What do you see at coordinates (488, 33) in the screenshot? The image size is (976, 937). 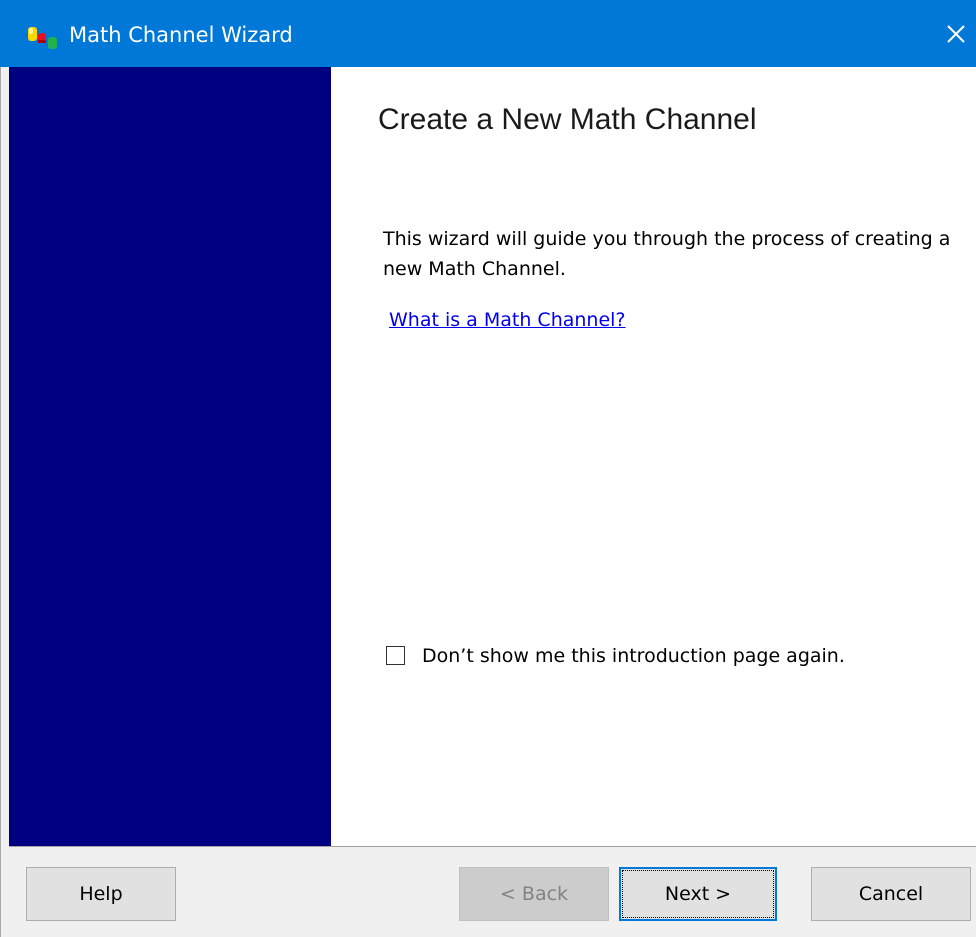 I see `title-bar: Math Channel Wizard` at bounding box center [488, 33].